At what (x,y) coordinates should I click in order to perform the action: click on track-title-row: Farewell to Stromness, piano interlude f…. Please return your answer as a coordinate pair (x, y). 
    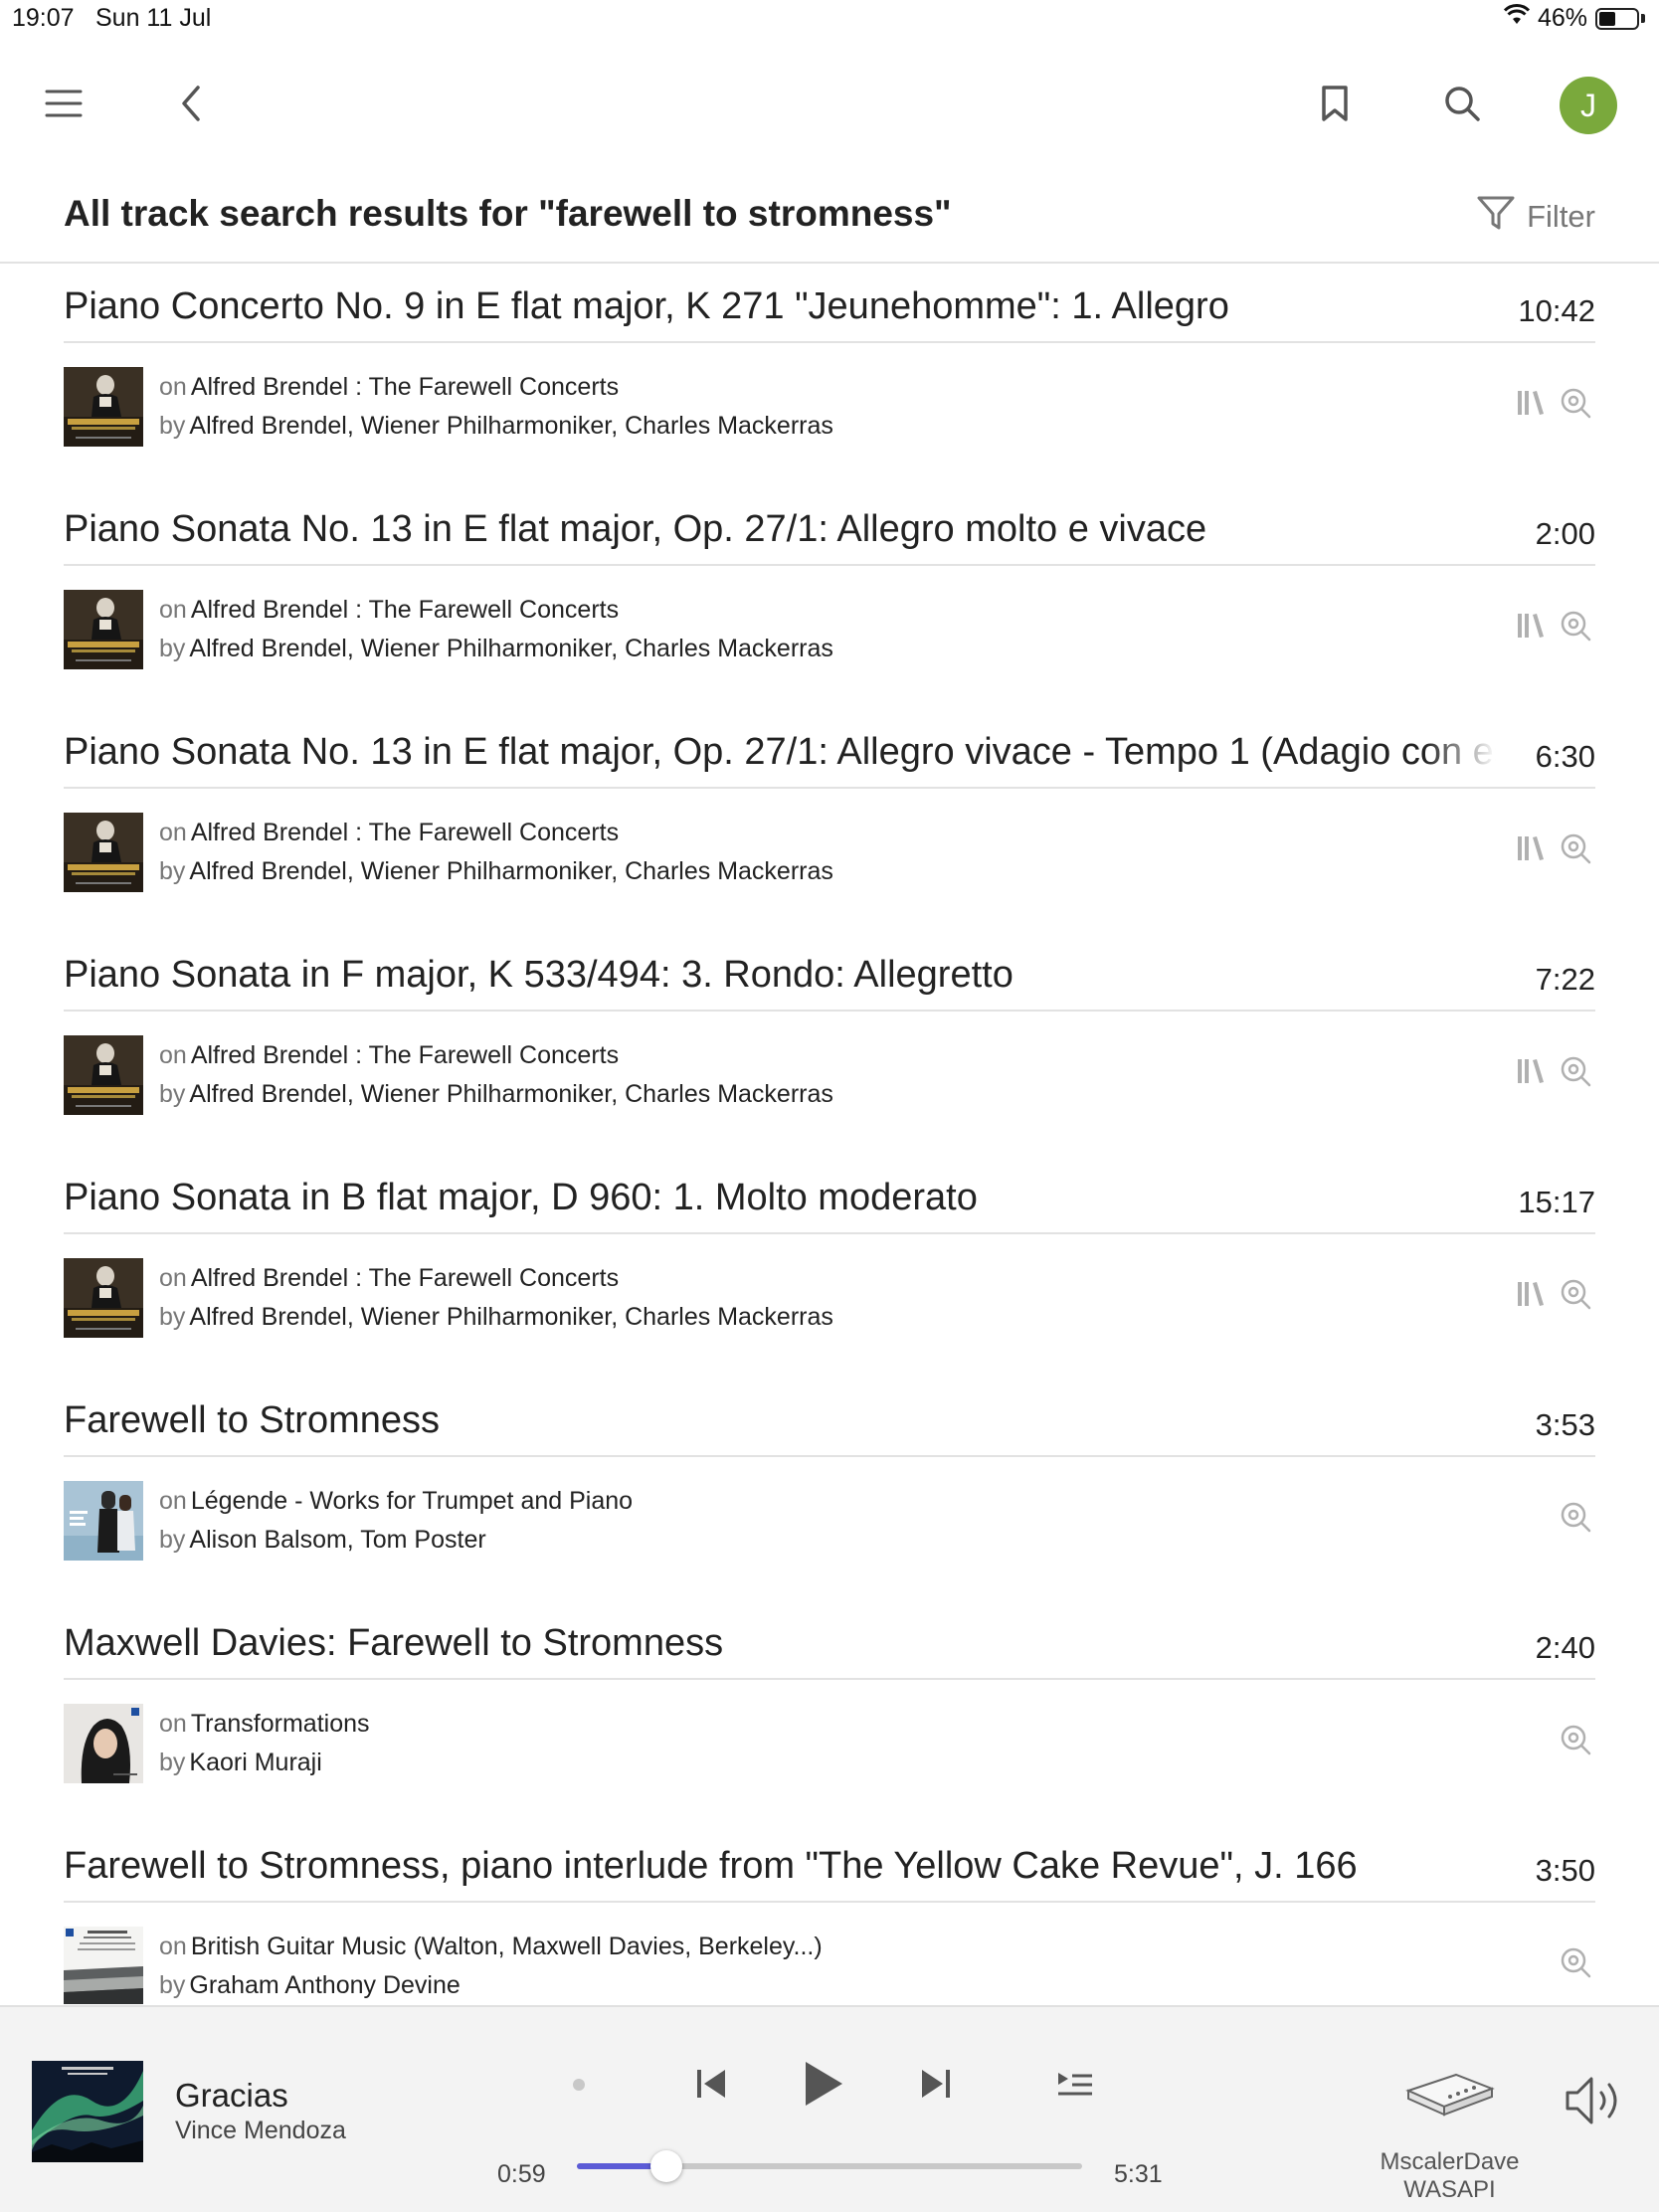
    Looking at the image, I should click on (829, 1863).